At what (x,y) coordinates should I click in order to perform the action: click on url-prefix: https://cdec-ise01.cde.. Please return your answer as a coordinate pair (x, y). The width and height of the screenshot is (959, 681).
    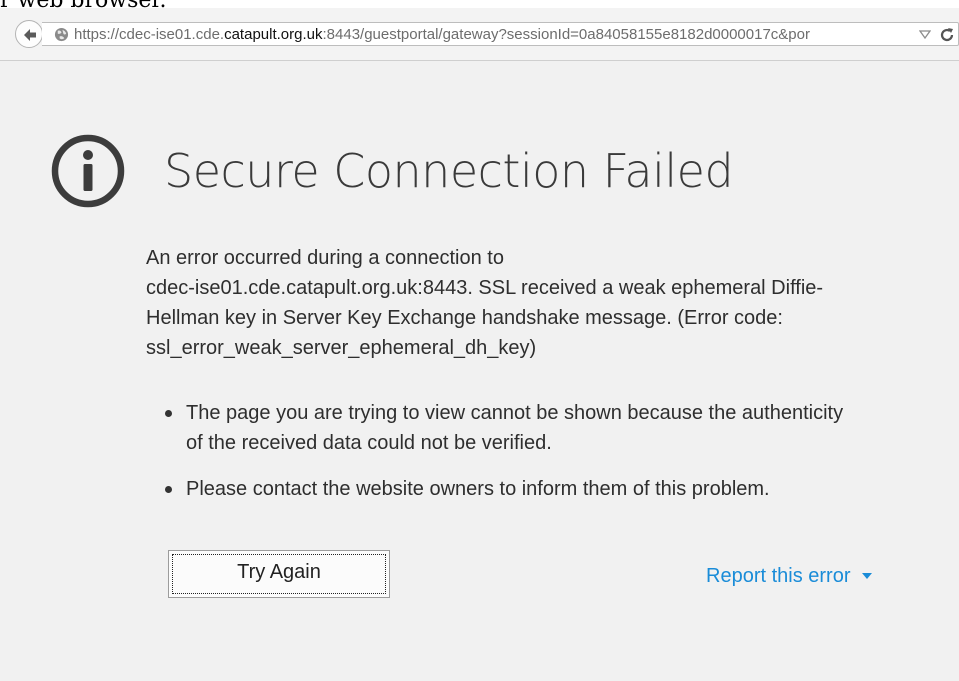
    Looking at the image, I should click on (149, 34).